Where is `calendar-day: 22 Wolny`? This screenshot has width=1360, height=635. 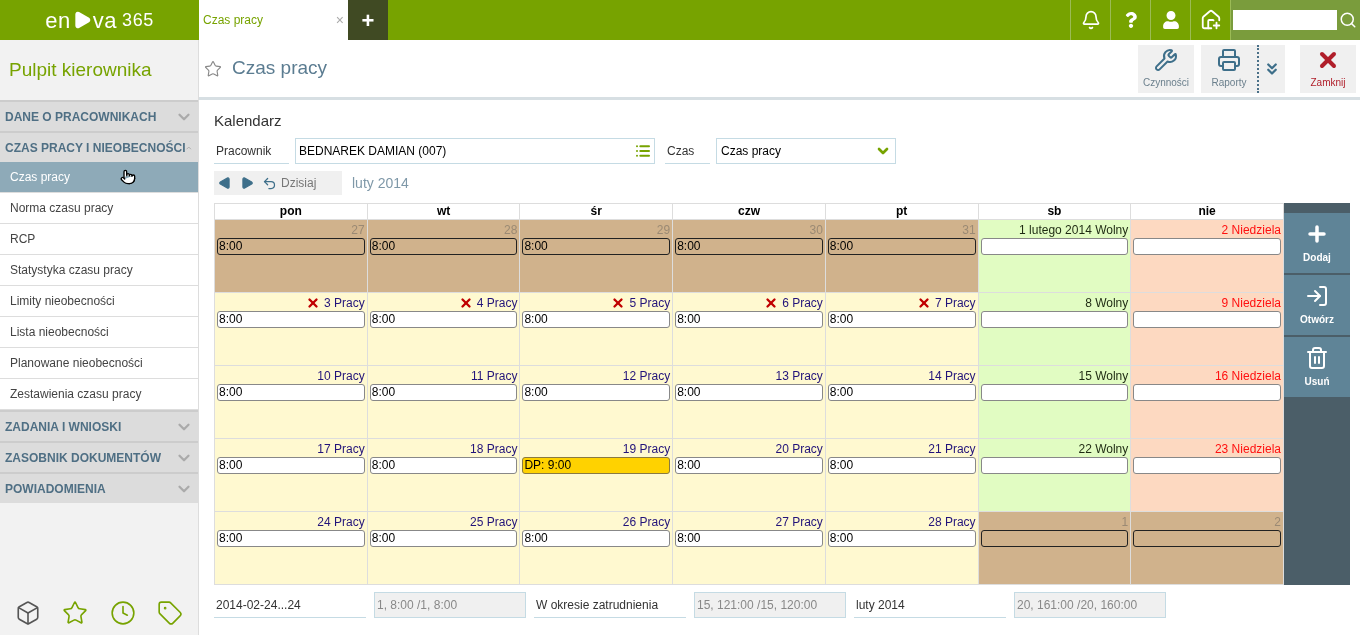
calendar-day: 22 Wolny is located at coordinates (1055, 475).